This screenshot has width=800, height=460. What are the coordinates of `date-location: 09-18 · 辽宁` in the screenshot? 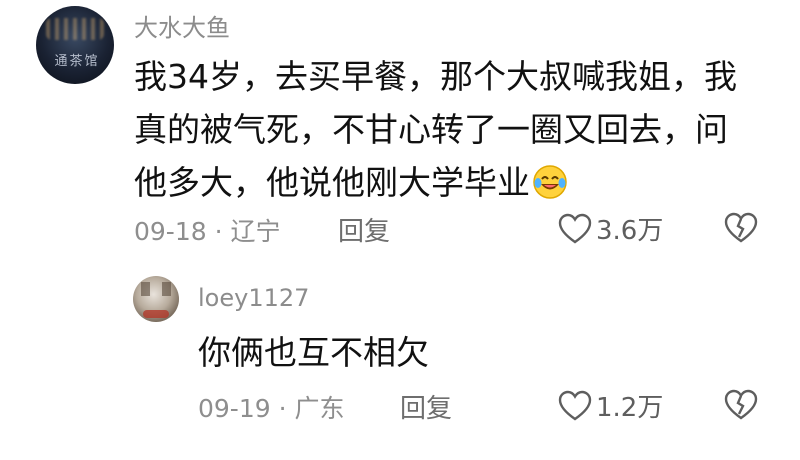 It's located at (207, 231).